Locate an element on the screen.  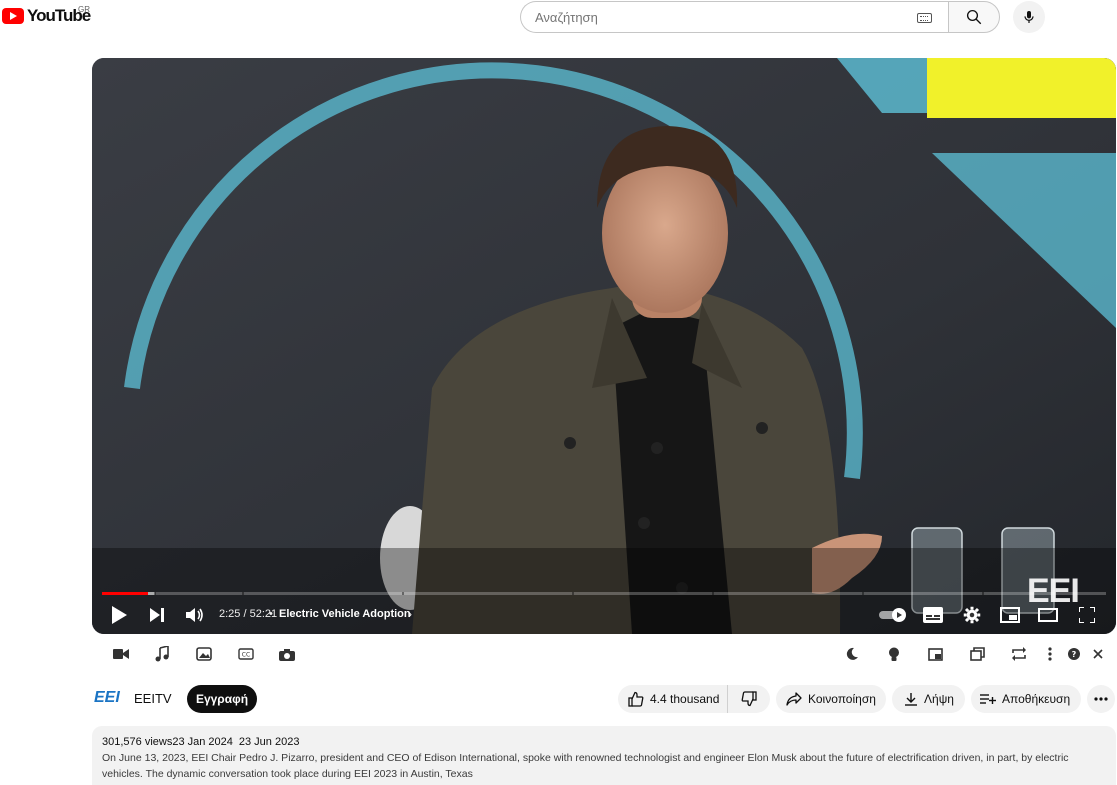
extension-toolbar: CC ? is located at coordinates (558, 654).